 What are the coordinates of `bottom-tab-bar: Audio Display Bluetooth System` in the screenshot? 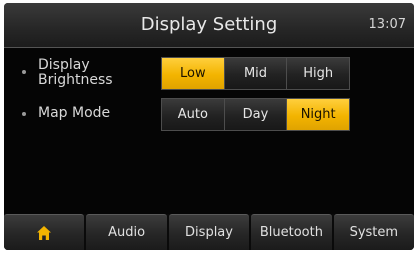 It's located at (209, 232).